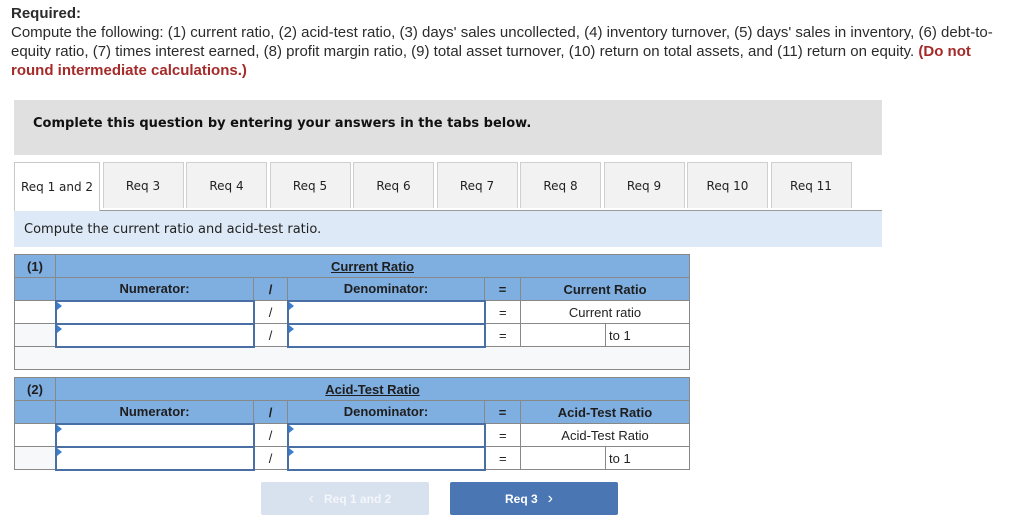  Describe the element at coordinates (310, 185) in the screenshot. I see `tab-req-5: Req 5` at that location.